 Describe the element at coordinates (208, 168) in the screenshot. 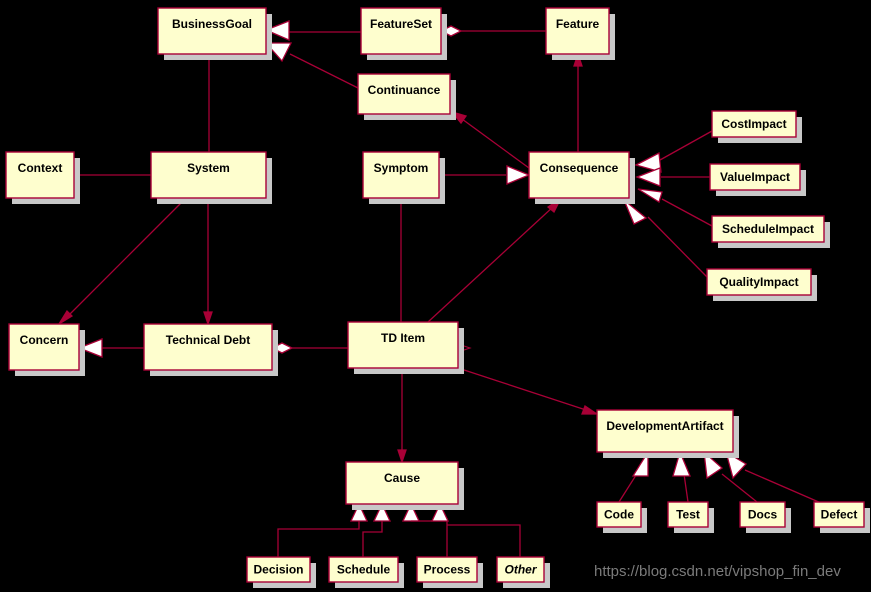

I see `class-name-label: System` at that location.